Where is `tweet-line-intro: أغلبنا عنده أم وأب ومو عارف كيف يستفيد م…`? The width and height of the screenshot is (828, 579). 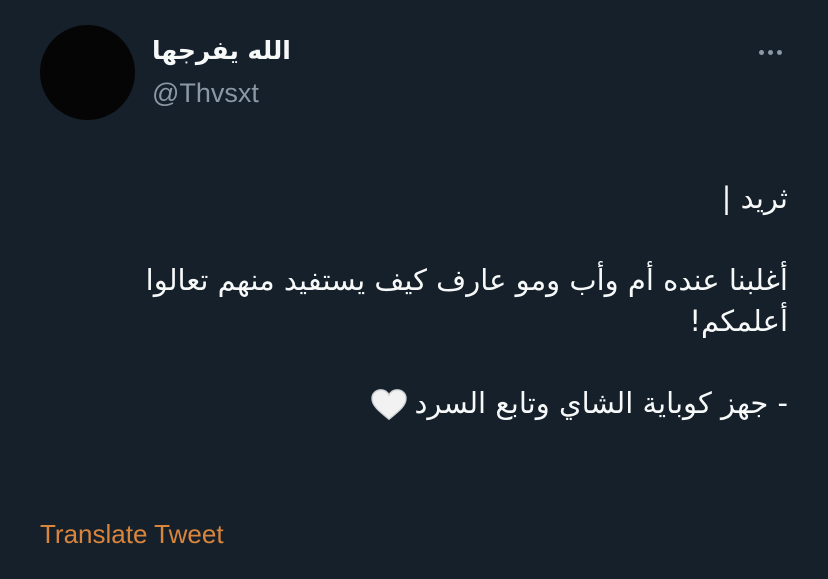 tweet-line-intro: أغلبنا عنده أم وأب ومو عارف كيف يستفيد م… is located at coordinates (466, 280).